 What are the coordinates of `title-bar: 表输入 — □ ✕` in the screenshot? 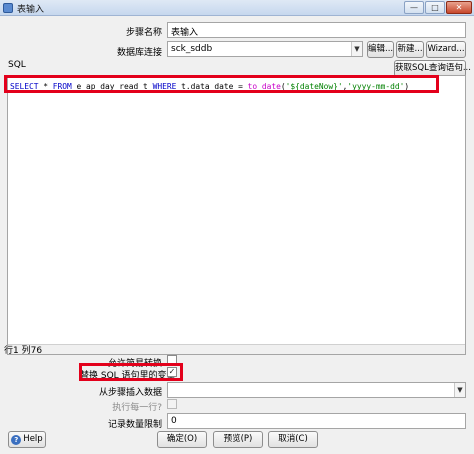 It's located at (237, 8).